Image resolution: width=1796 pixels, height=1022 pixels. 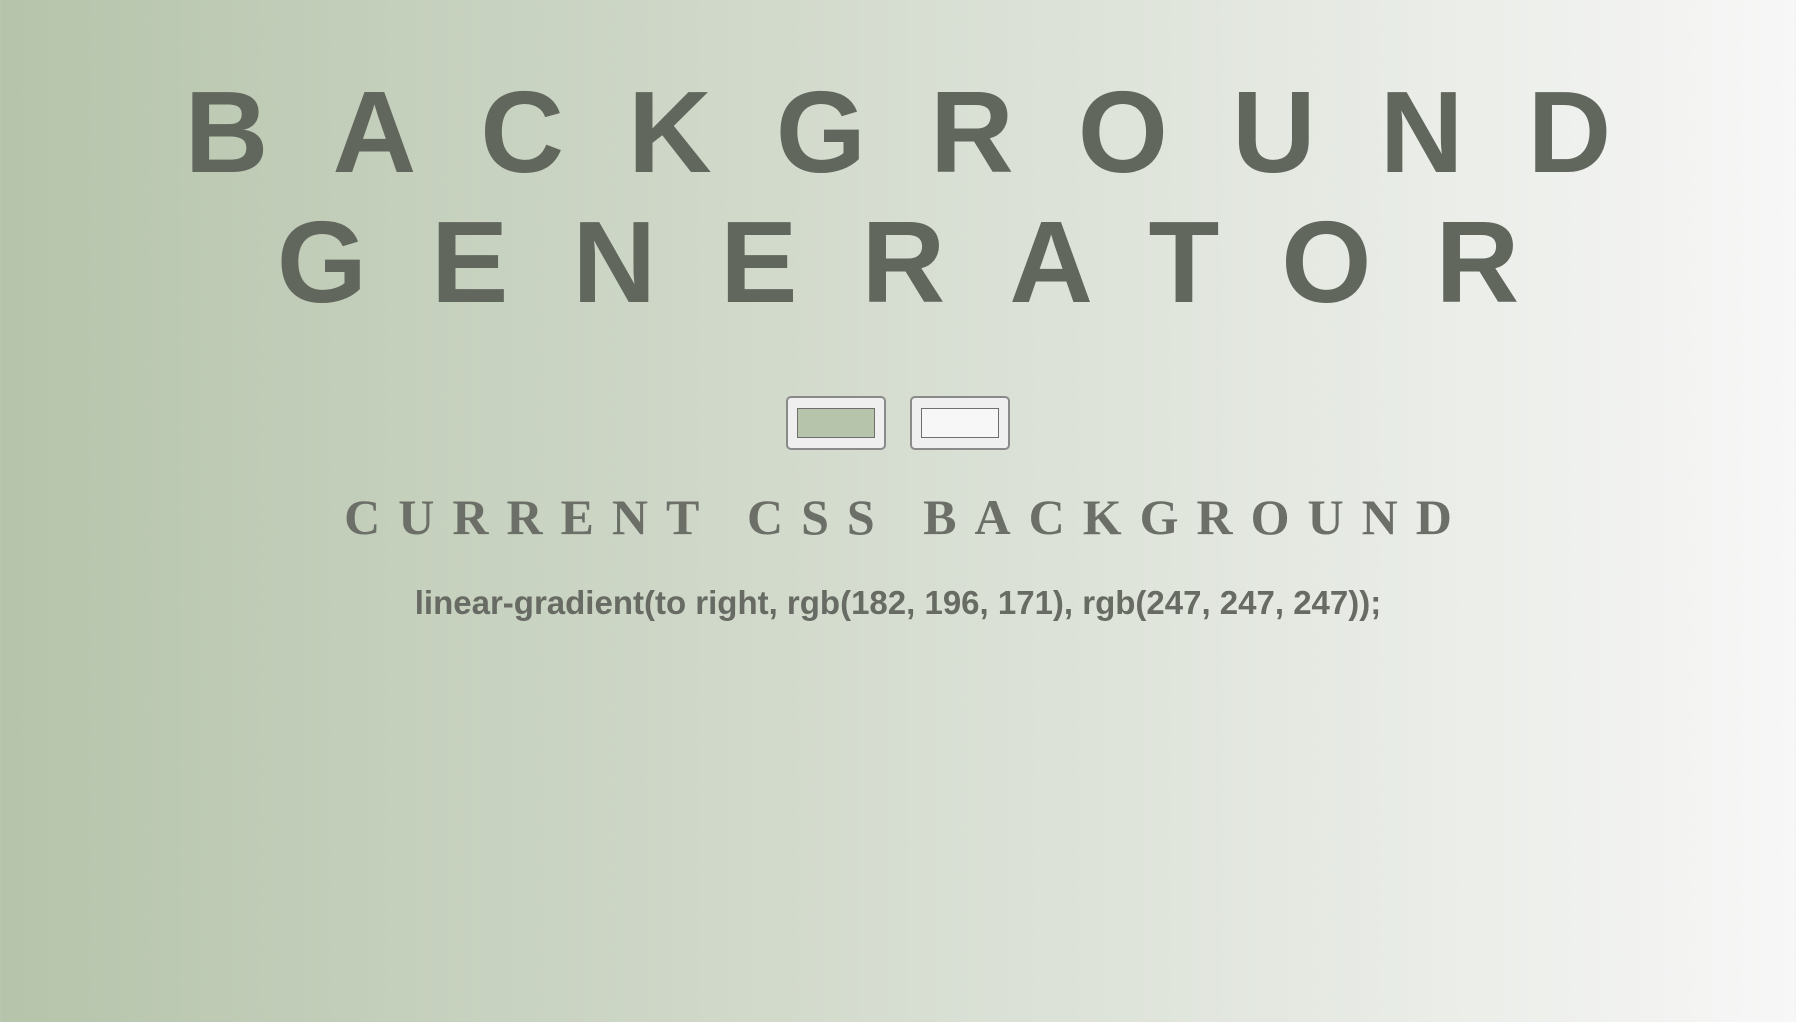 I want to click on title-text-2: GENERATOR, so click(x=930, y=262).